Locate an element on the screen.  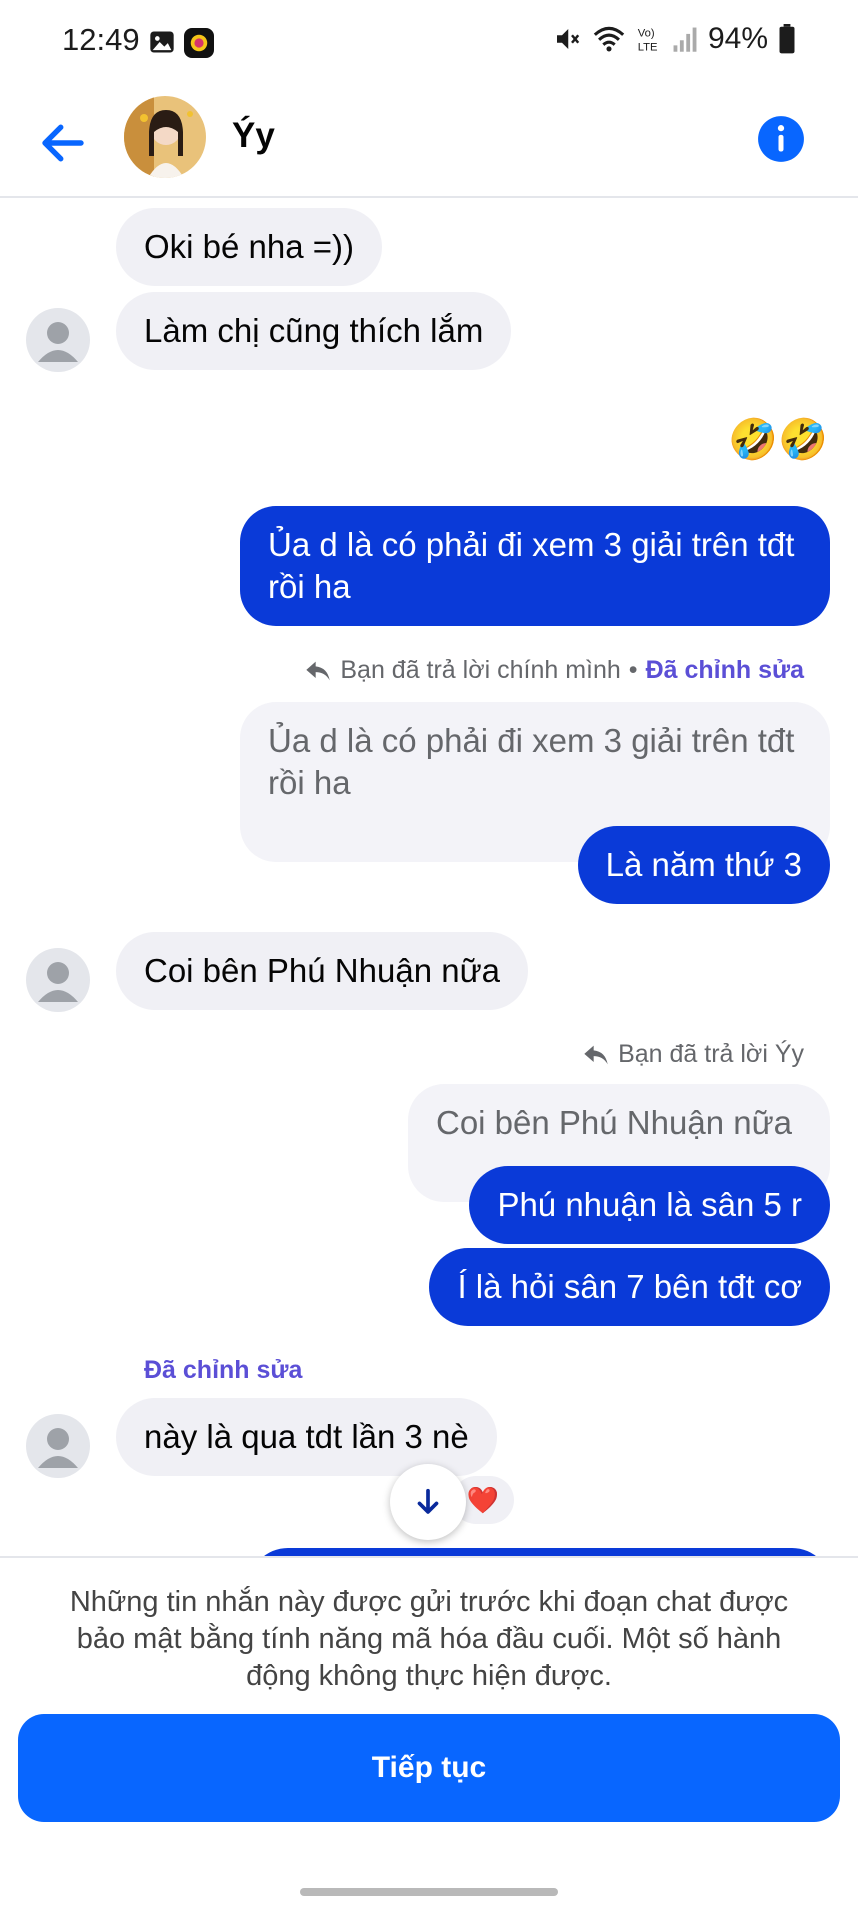
contact-name: Ýy is located at coordinates (253, 136).